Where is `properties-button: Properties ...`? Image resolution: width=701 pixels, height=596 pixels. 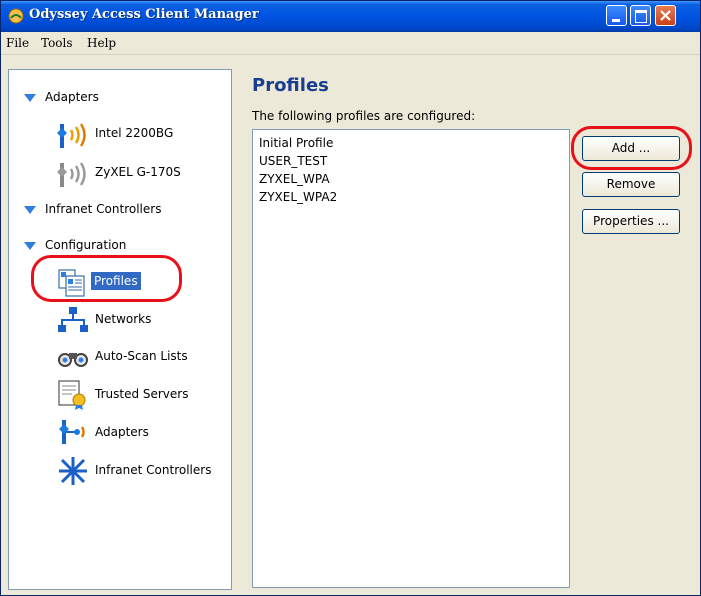
properties-button: Properties ... is located at coordinates (631, 221).